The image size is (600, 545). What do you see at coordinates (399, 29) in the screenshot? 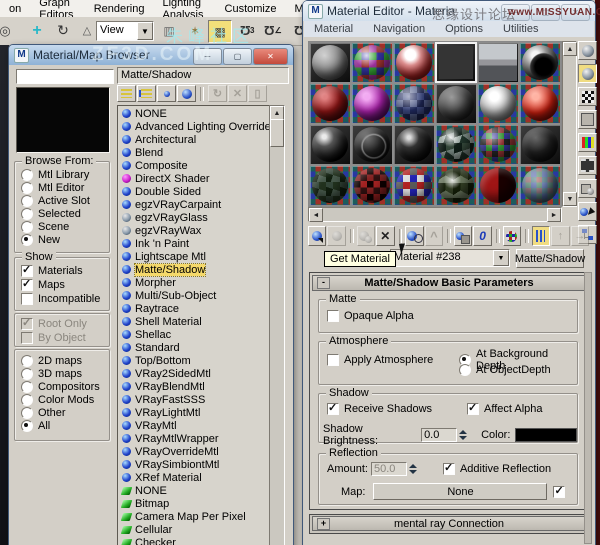
I see `editor-menu-navigation: Navigation` at bounding box center [399, 29].